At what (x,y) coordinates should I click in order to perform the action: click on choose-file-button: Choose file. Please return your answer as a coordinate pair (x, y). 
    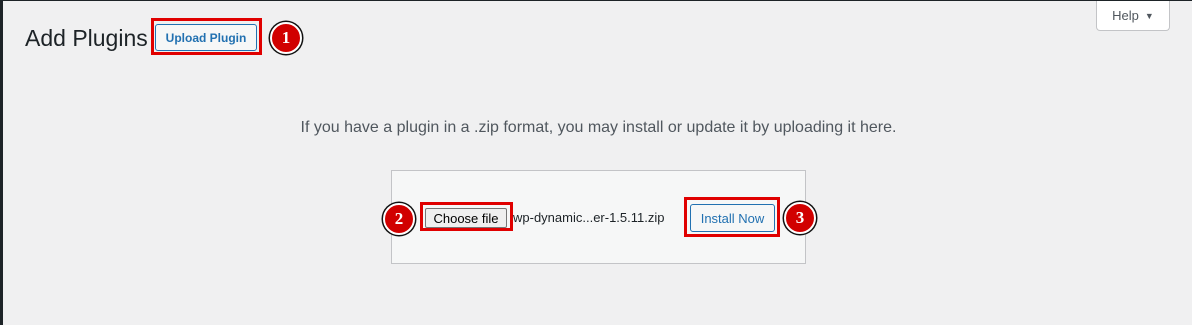
    Looking at the image, I should click on (466, 218).